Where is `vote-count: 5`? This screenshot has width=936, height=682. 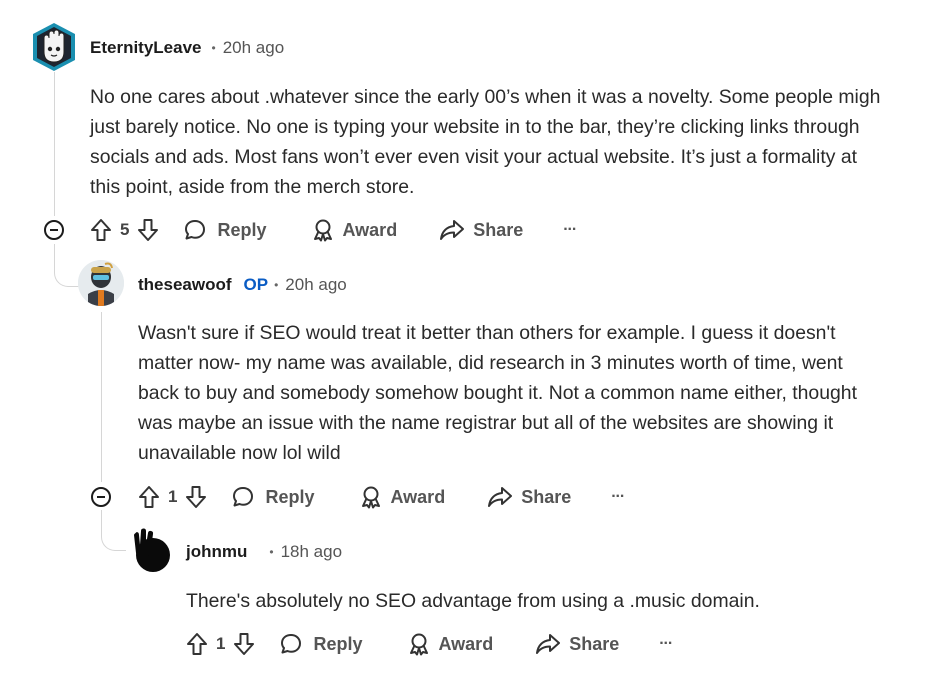 vote-count: 5 is located at coordinates (125, 229).